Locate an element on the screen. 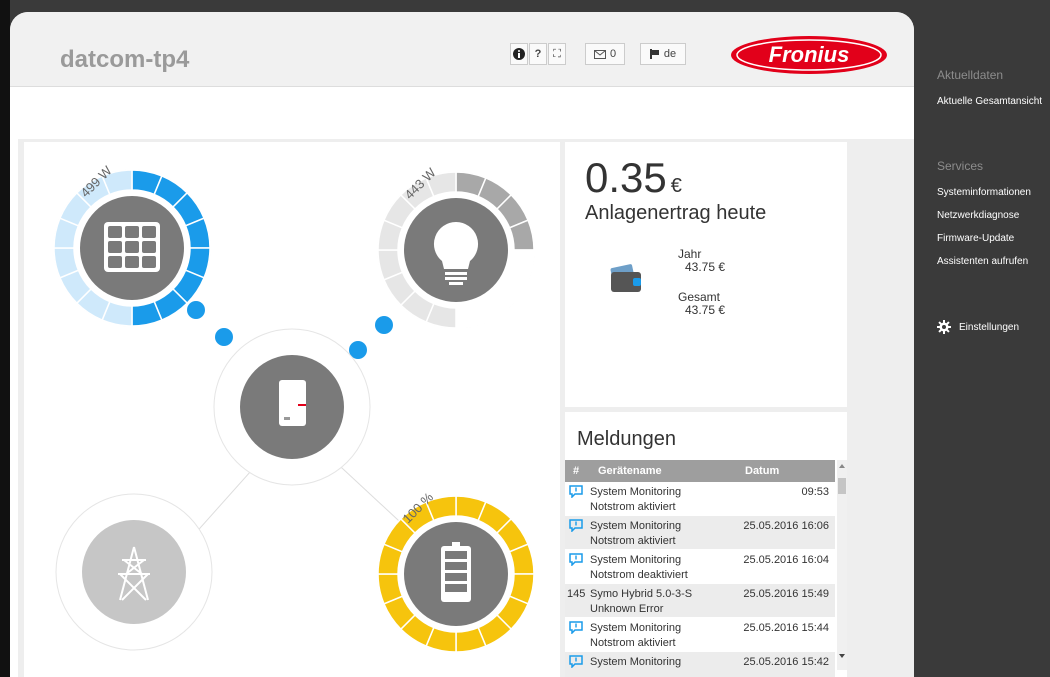 The image size is (1050, 677). wallet-icon is located at coordinates (625, 278).